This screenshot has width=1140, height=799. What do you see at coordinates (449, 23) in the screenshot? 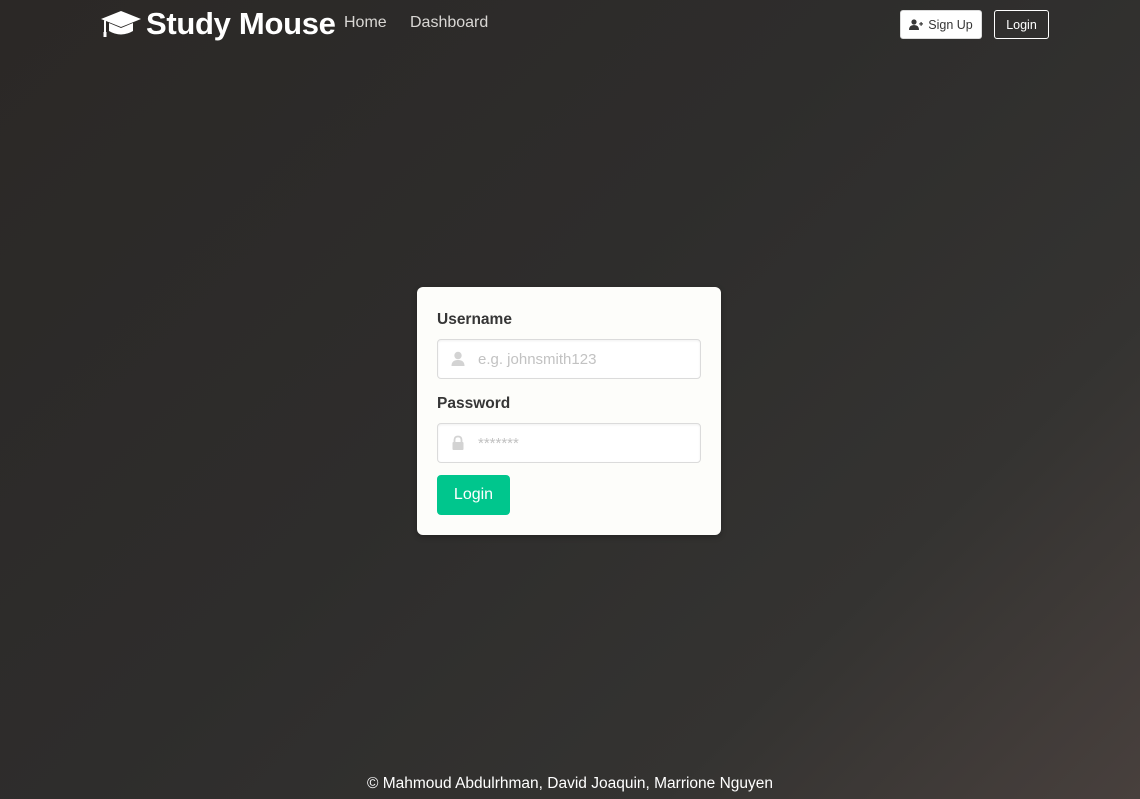
I see `nav-dashboard-link: Dashboard` at bounding box center [449, 23].